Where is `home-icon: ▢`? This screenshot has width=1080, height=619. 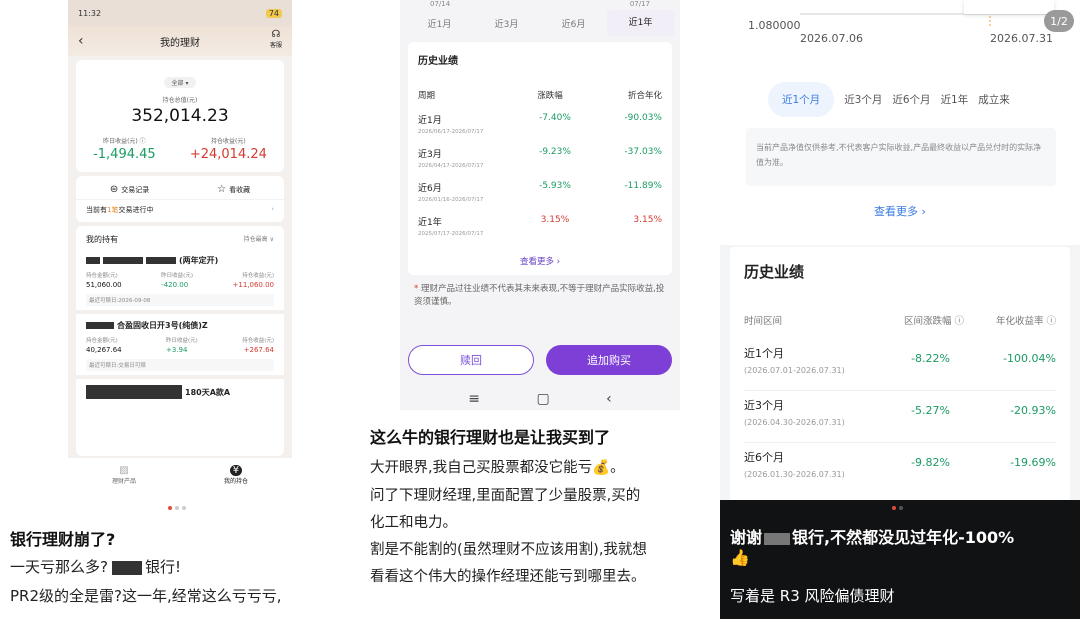
home-icon: ▢ is located at coordinates (542, 399).